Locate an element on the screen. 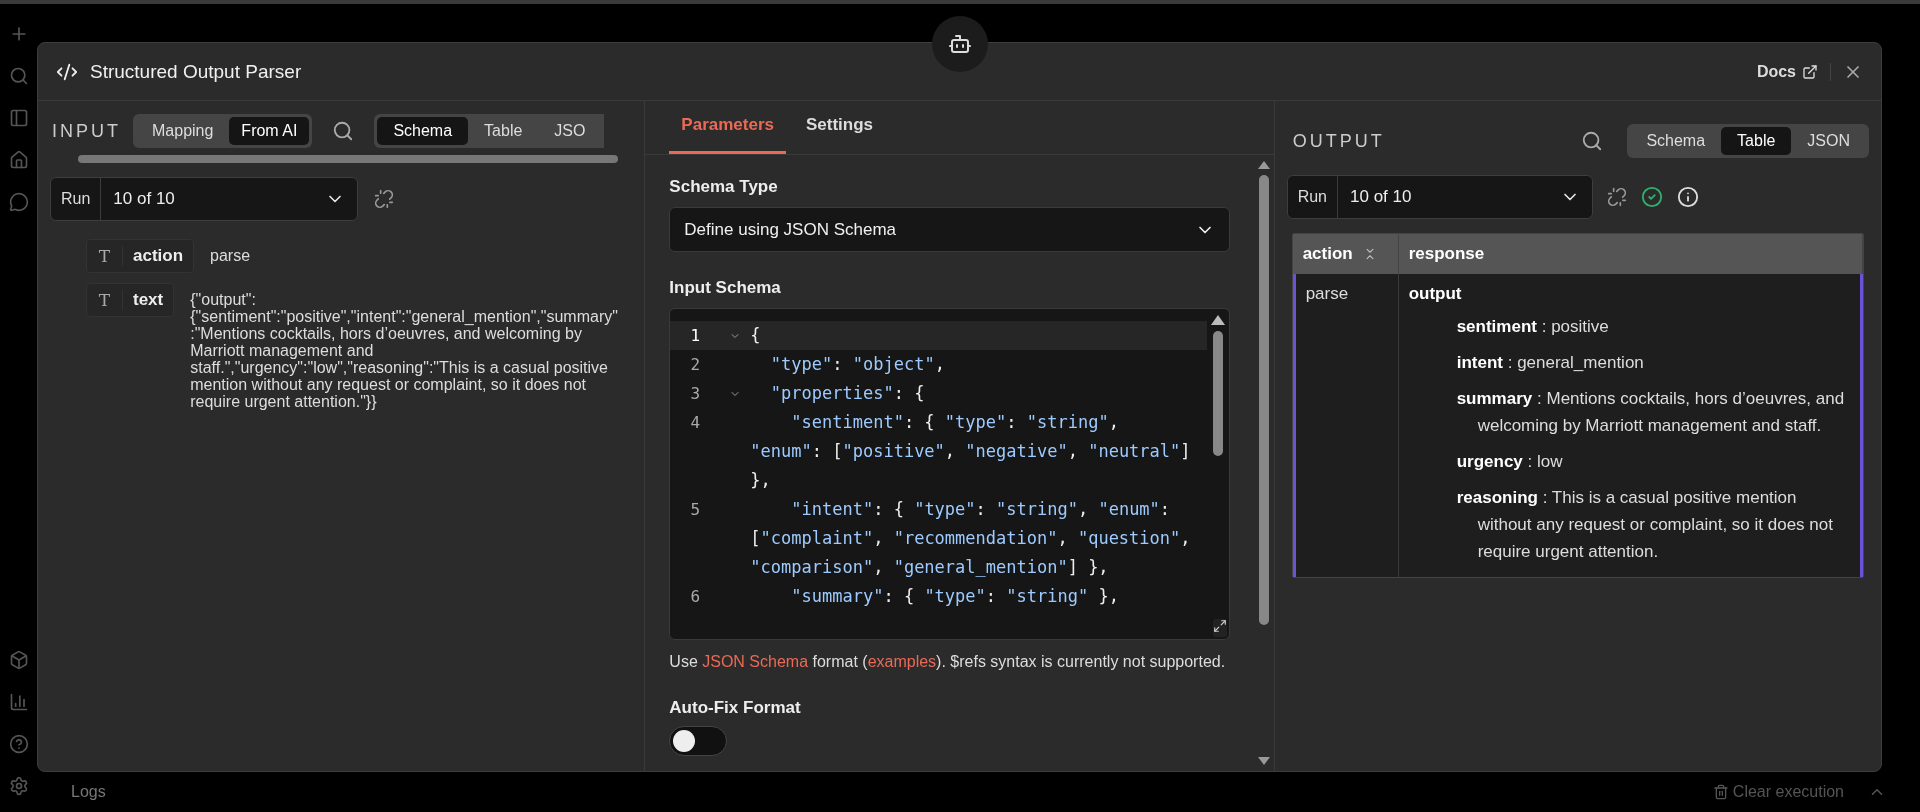 This screenshot has width=1920, height=812. view-tab: JSO is located at coordinates (570, 131).